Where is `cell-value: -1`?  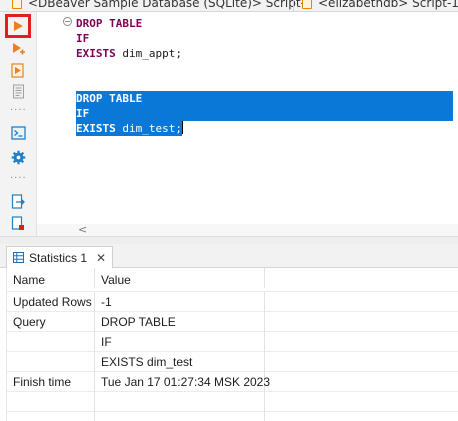
cell-value: -1 is located at coordinates (180, 302).